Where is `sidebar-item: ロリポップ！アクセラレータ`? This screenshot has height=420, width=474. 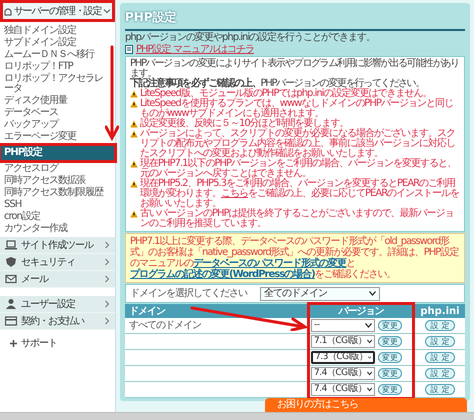 sidebar-item: ロリポップ！アクセラレータ is located at coordinates (57, 84).